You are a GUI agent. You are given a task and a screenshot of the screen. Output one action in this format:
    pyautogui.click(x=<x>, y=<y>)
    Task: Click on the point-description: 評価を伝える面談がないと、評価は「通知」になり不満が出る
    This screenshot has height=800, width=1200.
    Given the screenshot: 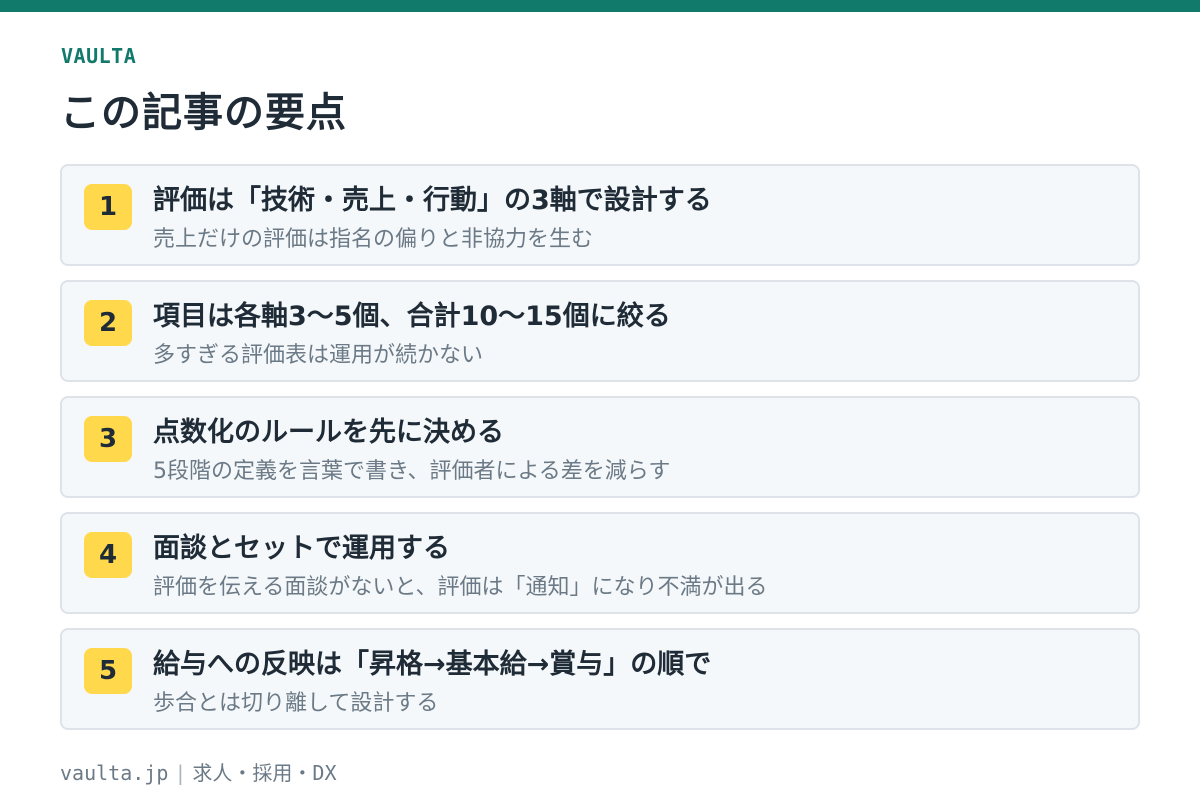 What is the action you would take?
    pyautogui.click(x=460, y=587)
    